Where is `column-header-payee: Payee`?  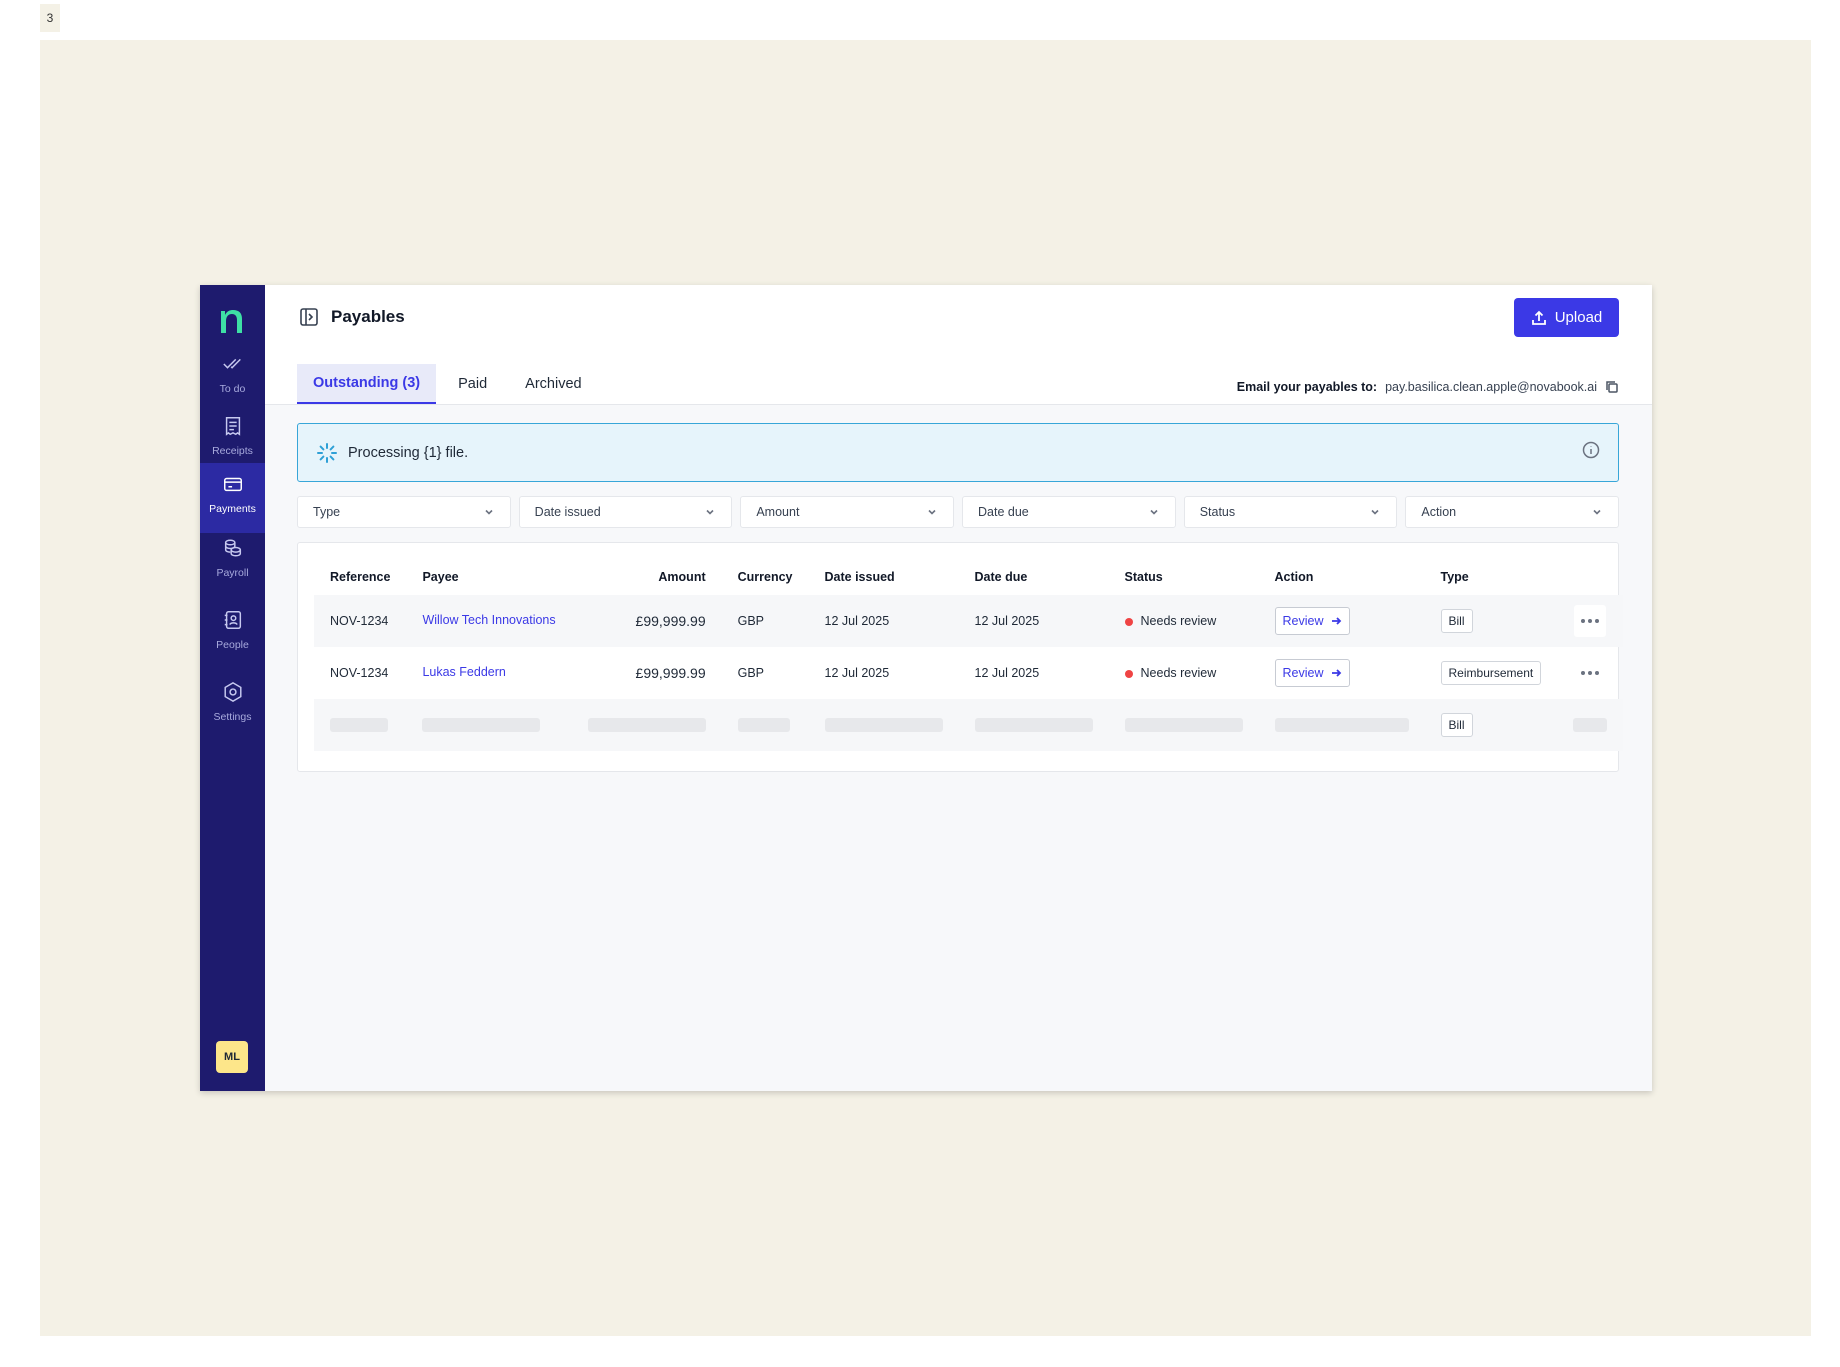
column-header-payee: Payee is located at coordinates (488, 577).